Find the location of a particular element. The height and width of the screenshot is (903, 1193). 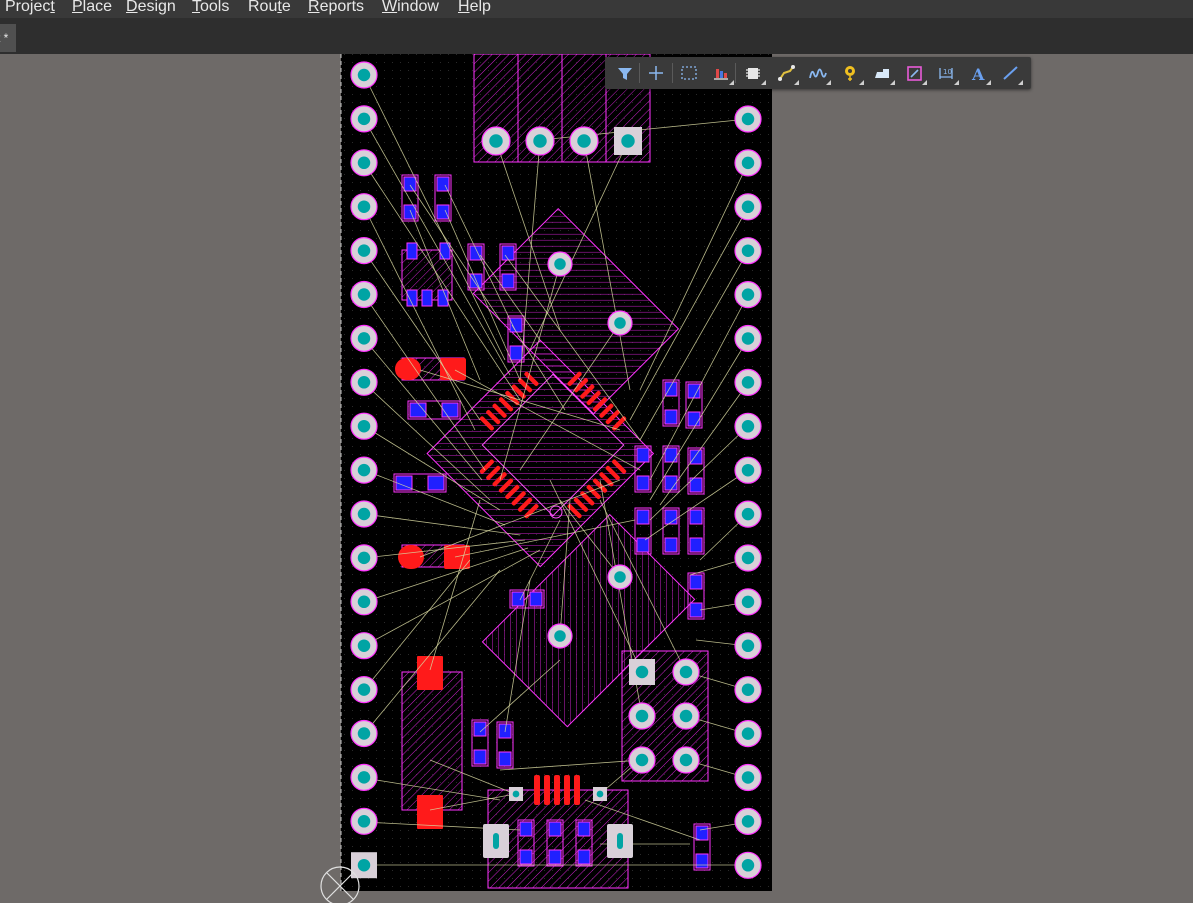

r5-b is located at coordinates (671, 483).